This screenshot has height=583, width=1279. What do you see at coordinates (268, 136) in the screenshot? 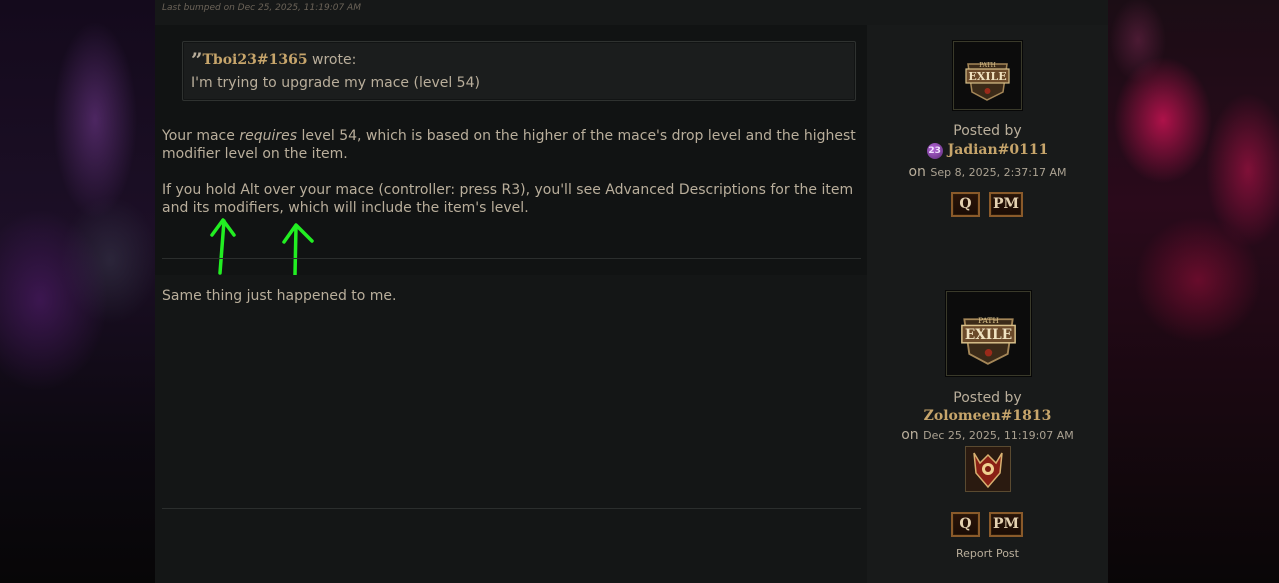
I see `post-emphasis: requires` at bounding box center [268, 136].